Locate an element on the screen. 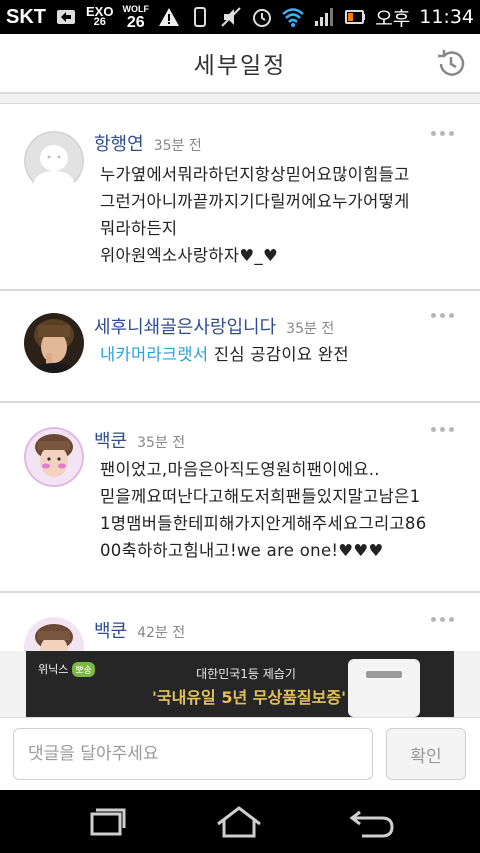  exo-number: 26 is located at coordinates (99, 22).